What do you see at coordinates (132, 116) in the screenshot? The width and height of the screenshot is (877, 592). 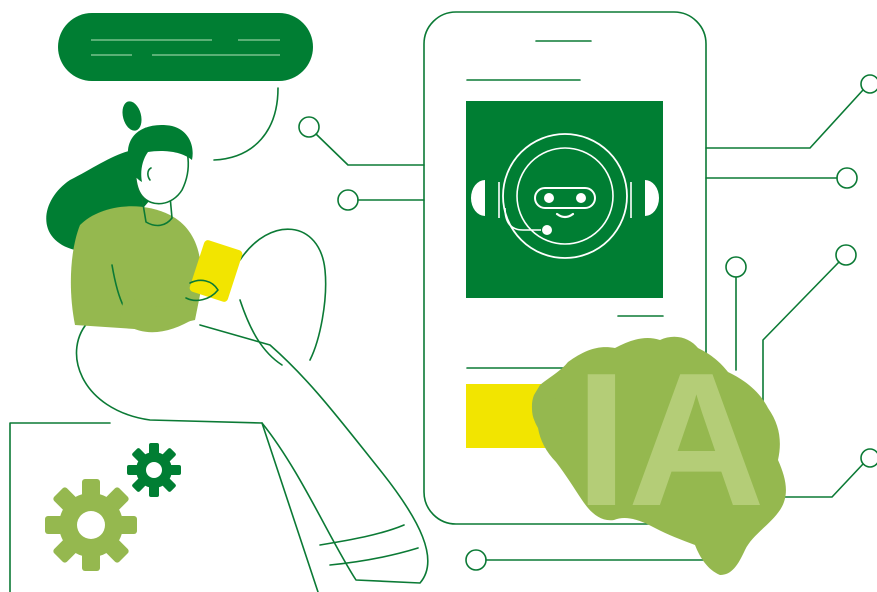 I see `hair-bun` at bounding box center [132, 116].